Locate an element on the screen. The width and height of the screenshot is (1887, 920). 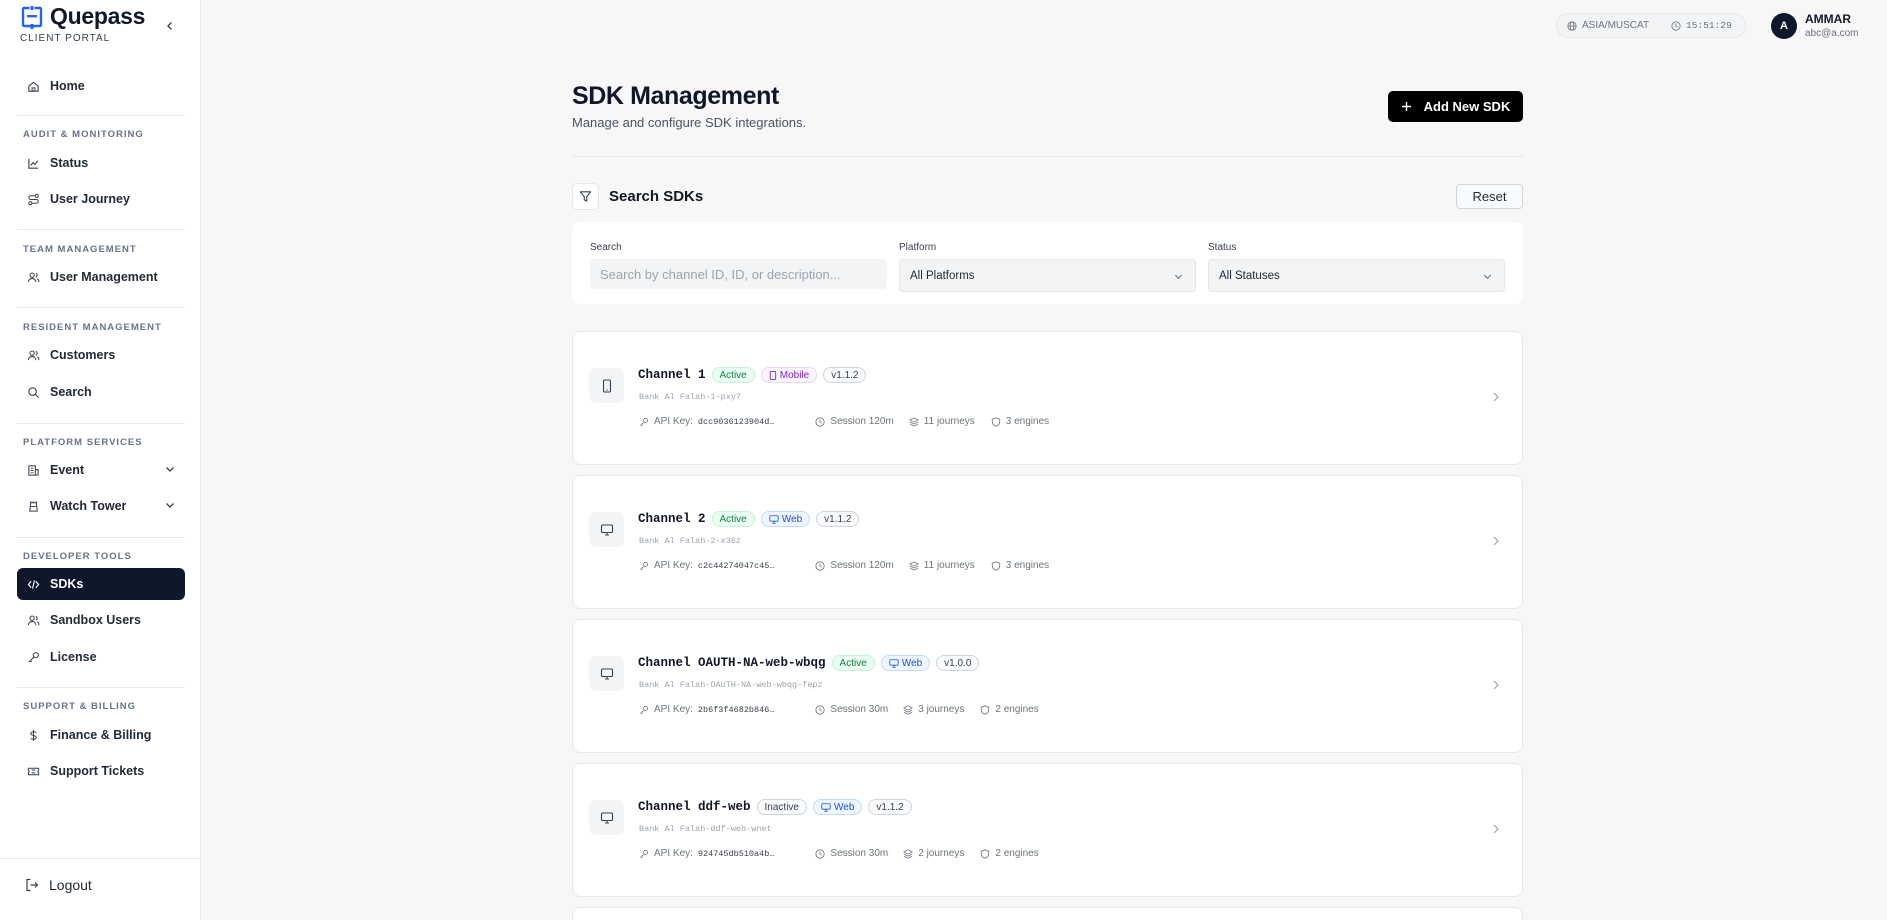
clock: 15:51:29 is located at coordinates (1701, 25).